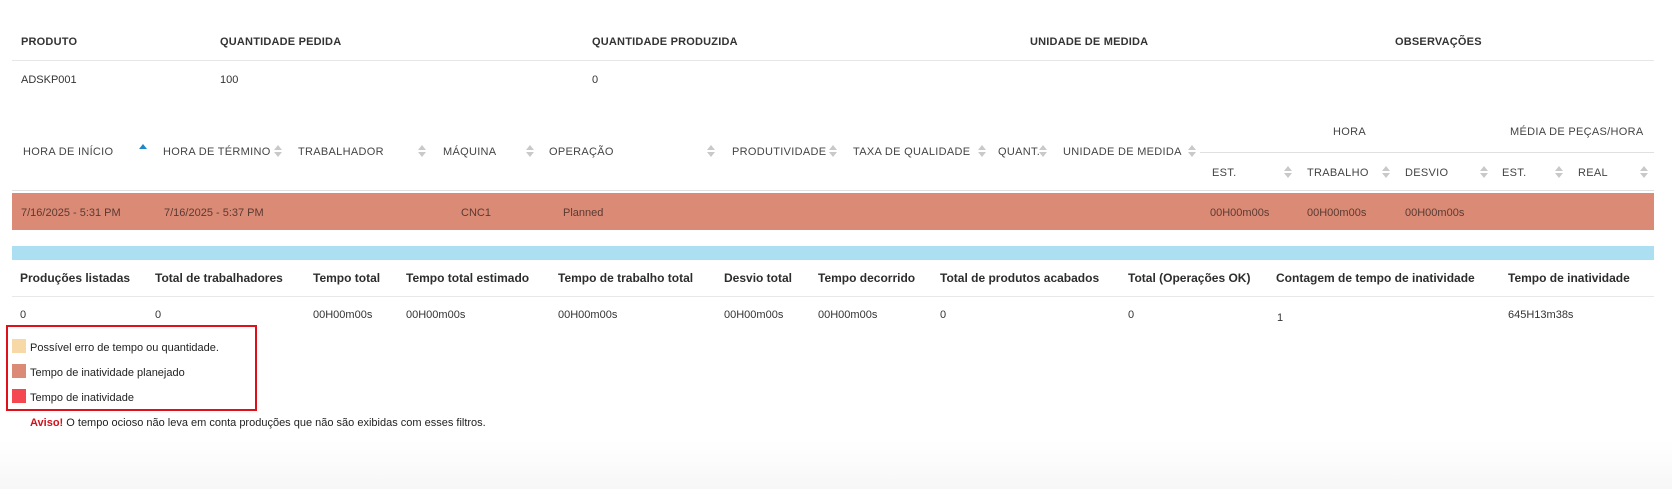 This screenshot has width=1672, height=489. Describe the element at coordinates (1020, 278) in the screenshot. I see `summary-header-total-produtos-acabados: Total de produtos acabados` at that location.